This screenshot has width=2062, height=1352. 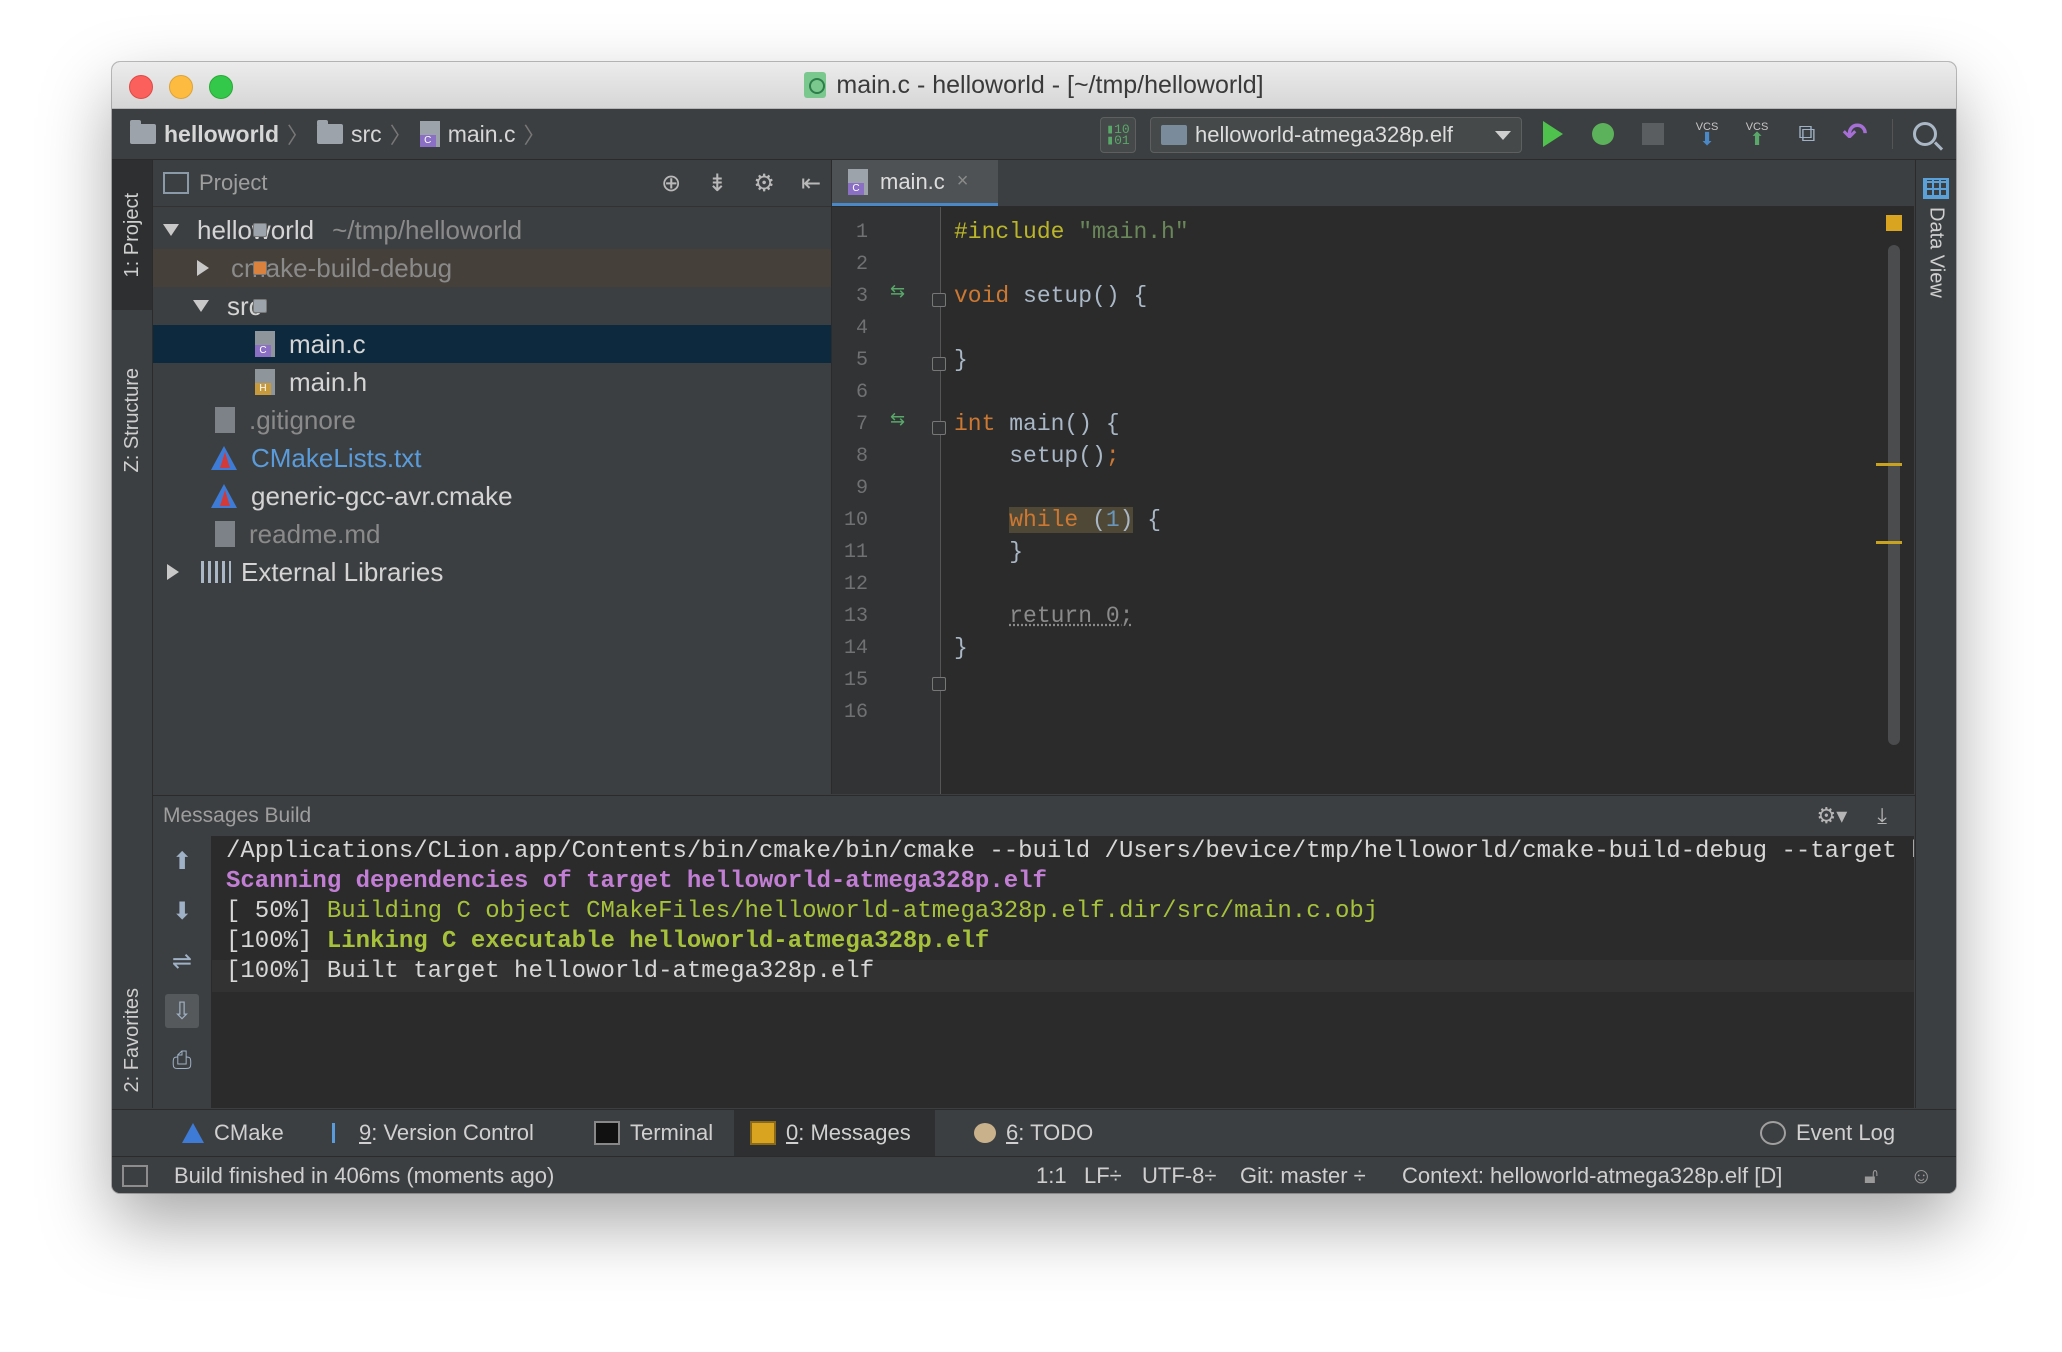 I want to click on arrow-down-icon: ⬇, so click(x=182, y=911).